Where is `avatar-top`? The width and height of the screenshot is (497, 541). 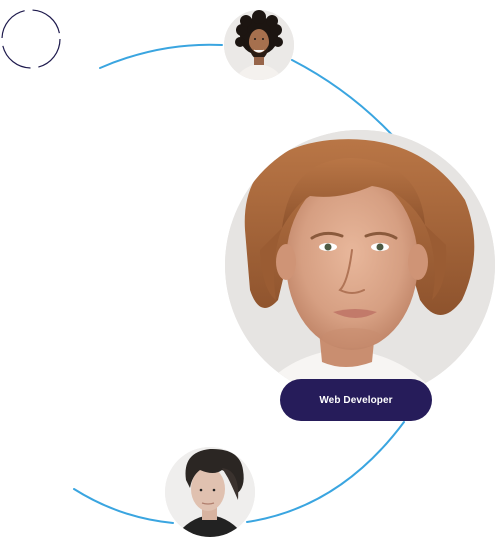 avatar-top is located at coordinates (259, 45).